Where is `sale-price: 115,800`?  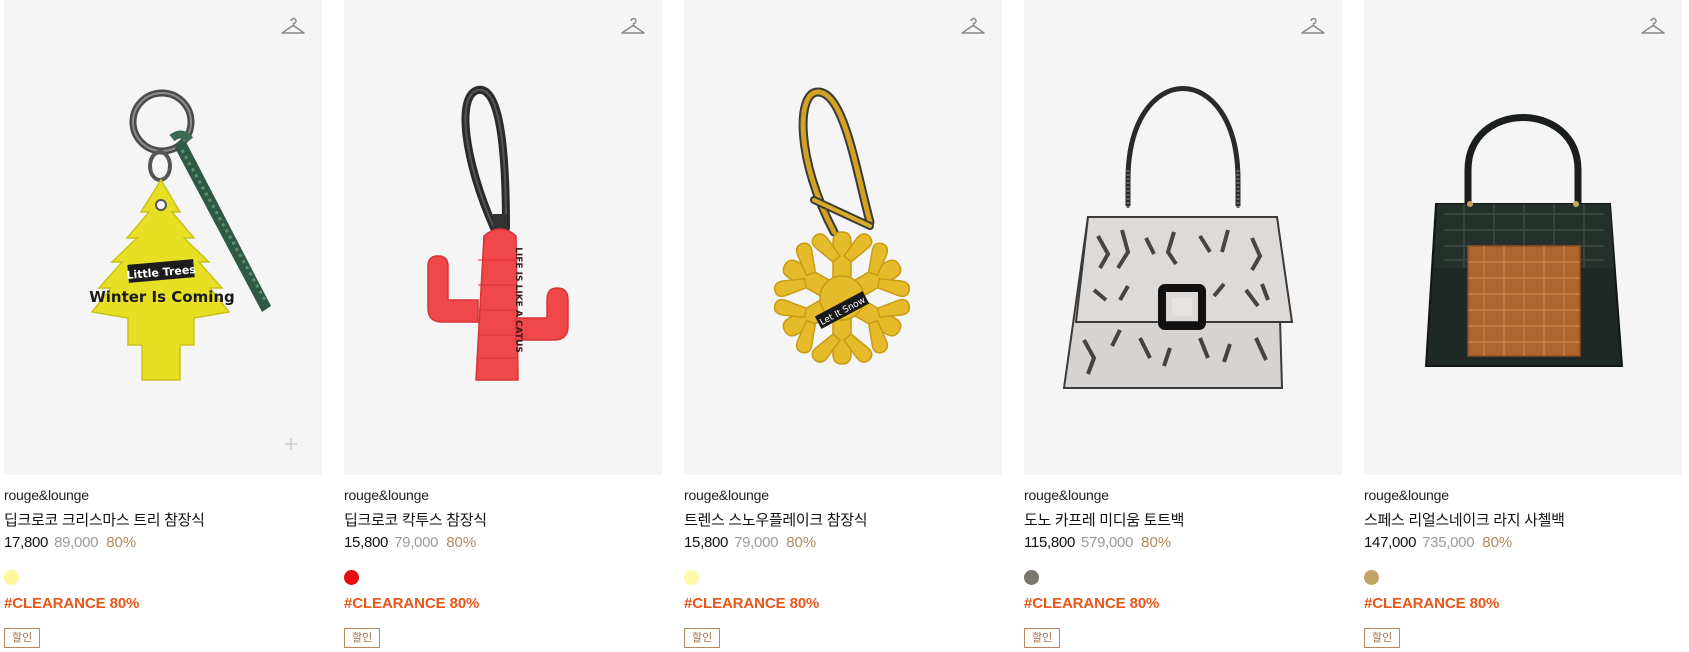
sale-price: 115,800 is located at coordinates (1050, 542).